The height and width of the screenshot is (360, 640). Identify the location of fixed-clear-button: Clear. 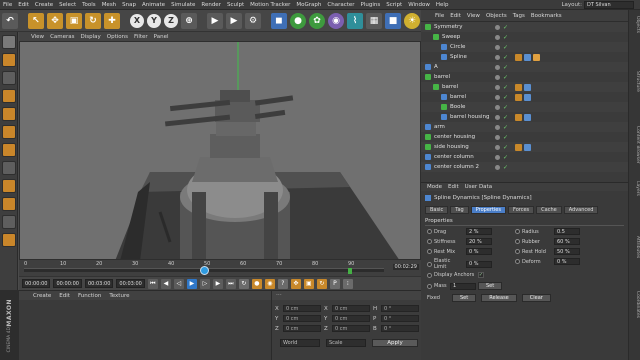
(536, 298).